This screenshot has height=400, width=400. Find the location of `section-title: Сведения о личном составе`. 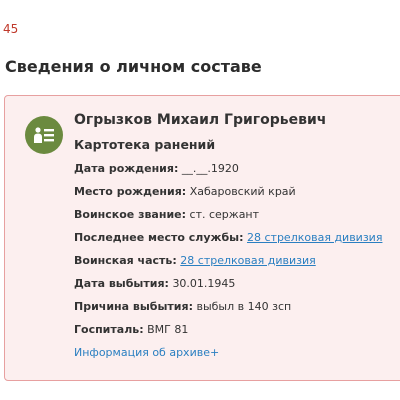

section-title: Сведения о личном составе is located at coordinates (133, 66).